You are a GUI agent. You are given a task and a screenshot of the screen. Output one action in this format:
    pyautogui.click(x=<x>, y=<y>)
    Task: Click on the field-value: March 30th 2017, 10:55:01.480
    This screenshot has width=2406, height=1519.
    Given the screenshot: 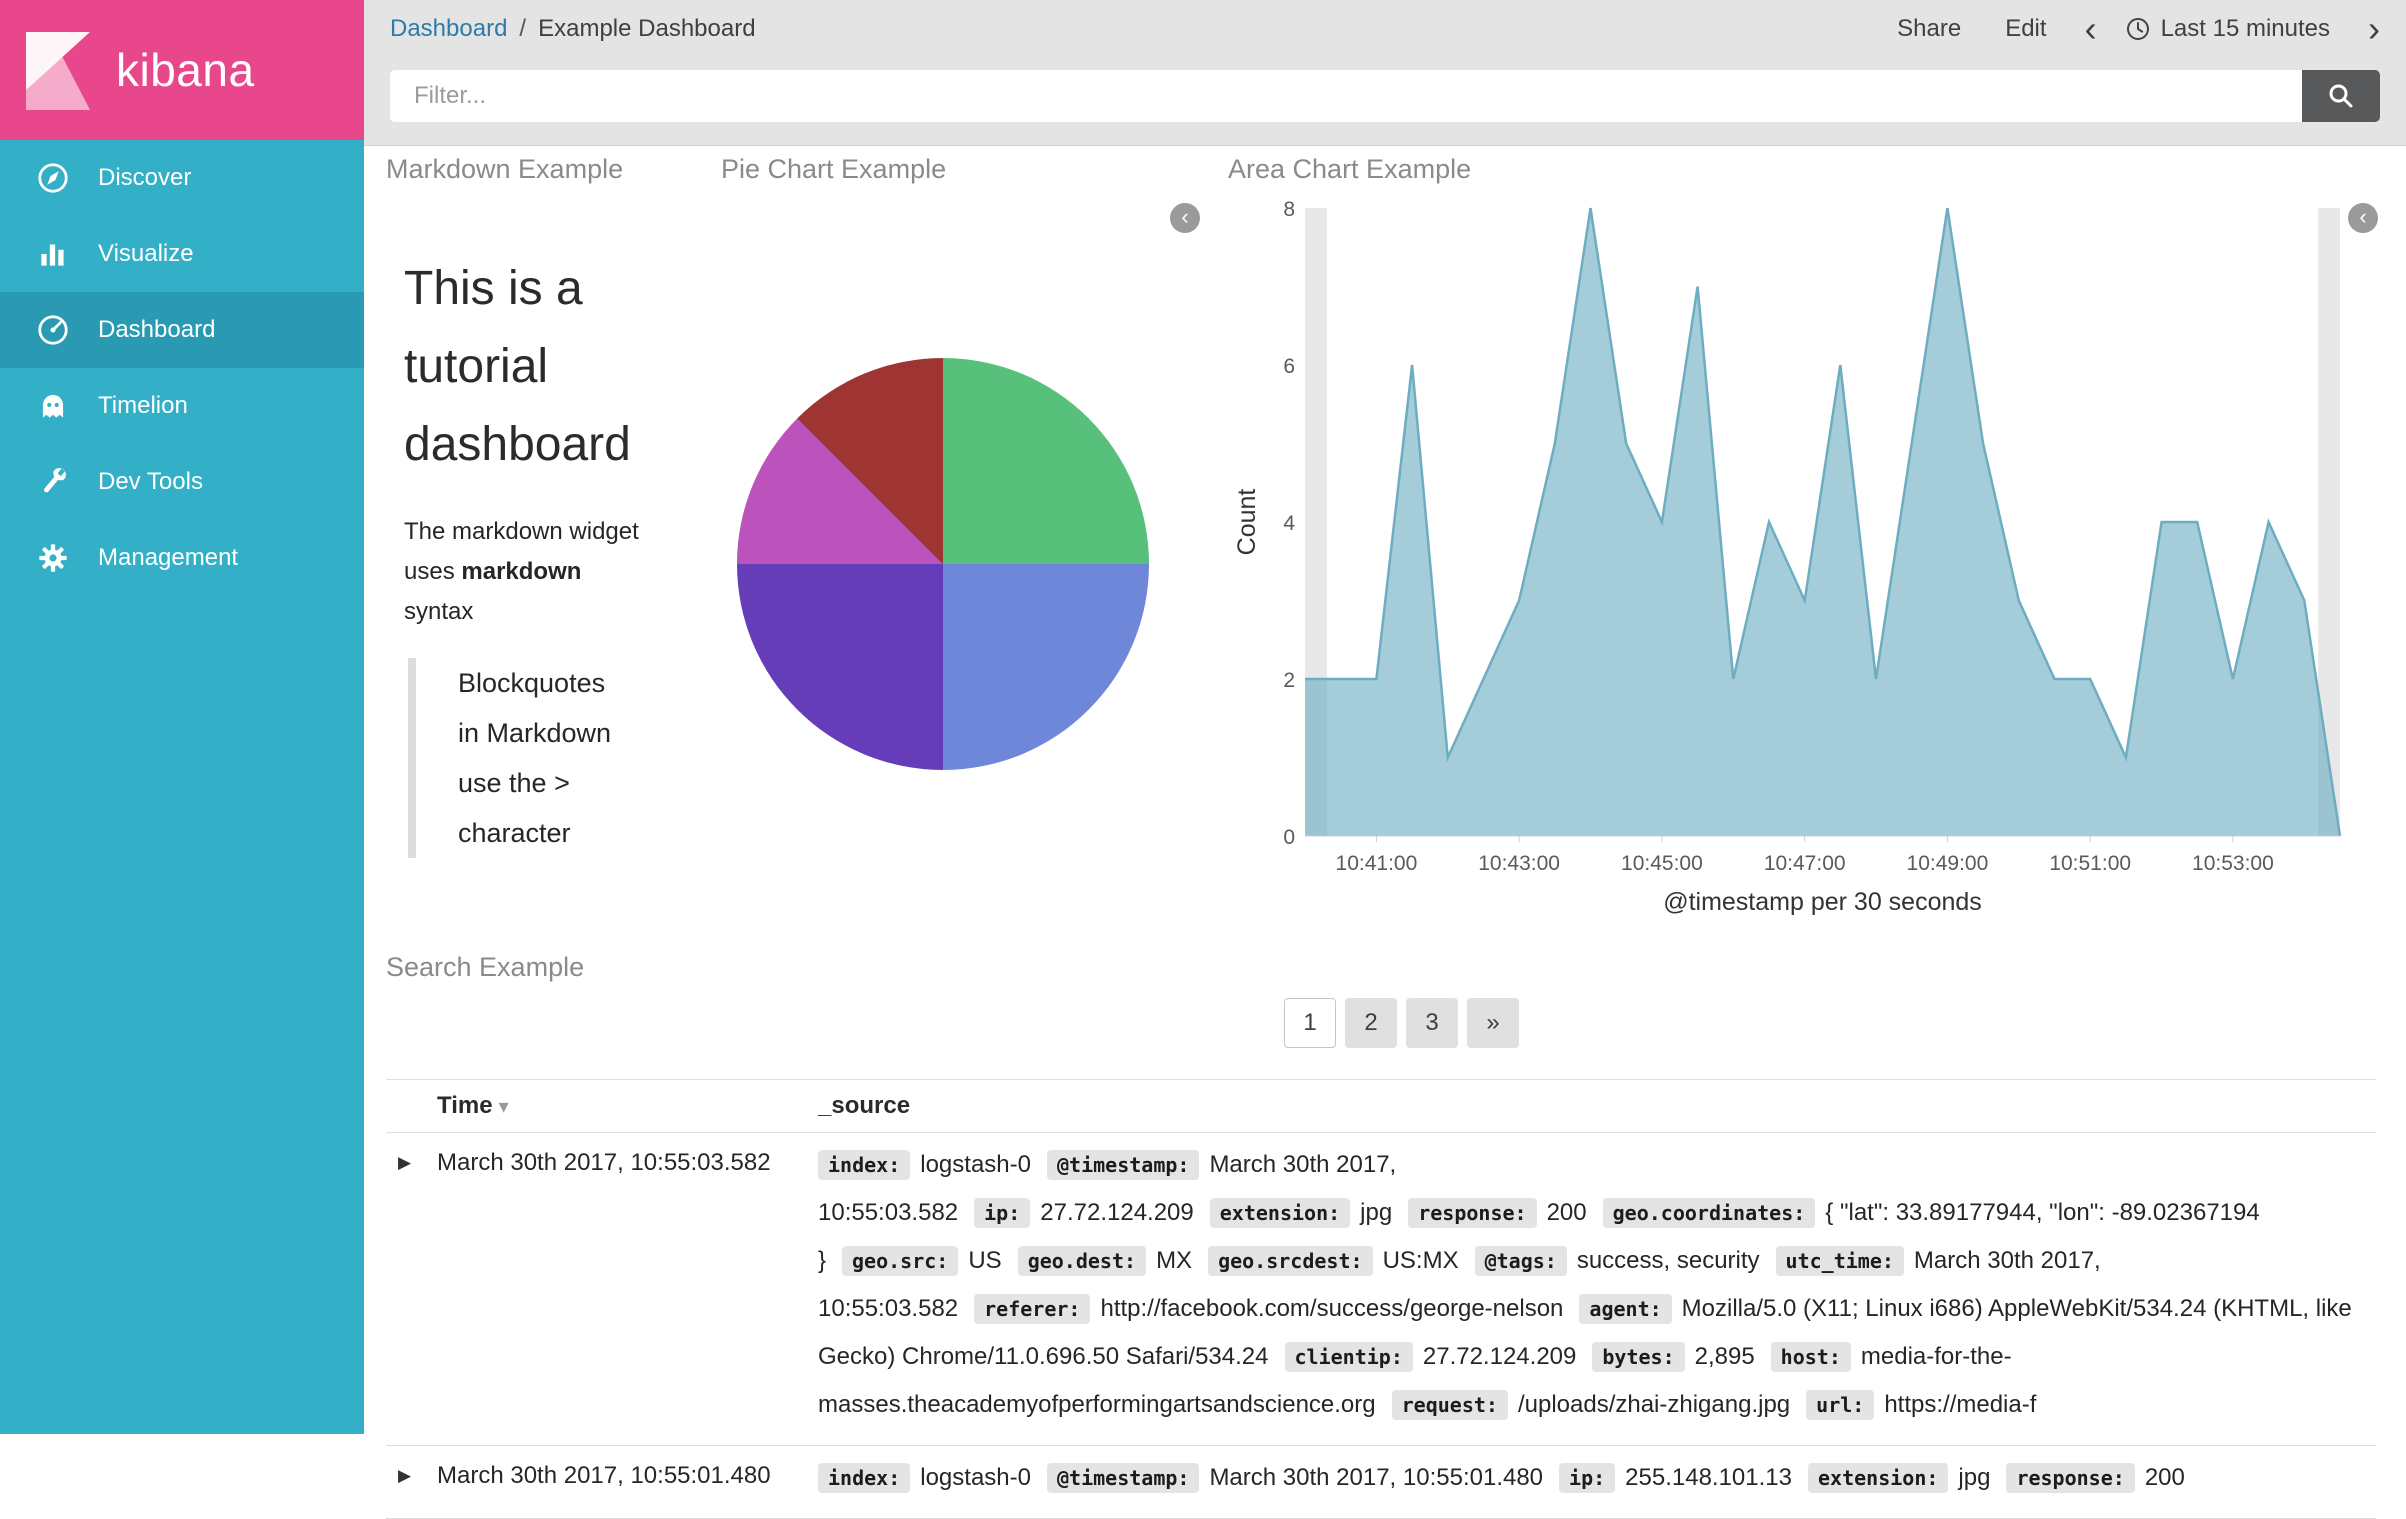 What is the action you would take?
    pyautogui.click(x=1376, y=1477)
    